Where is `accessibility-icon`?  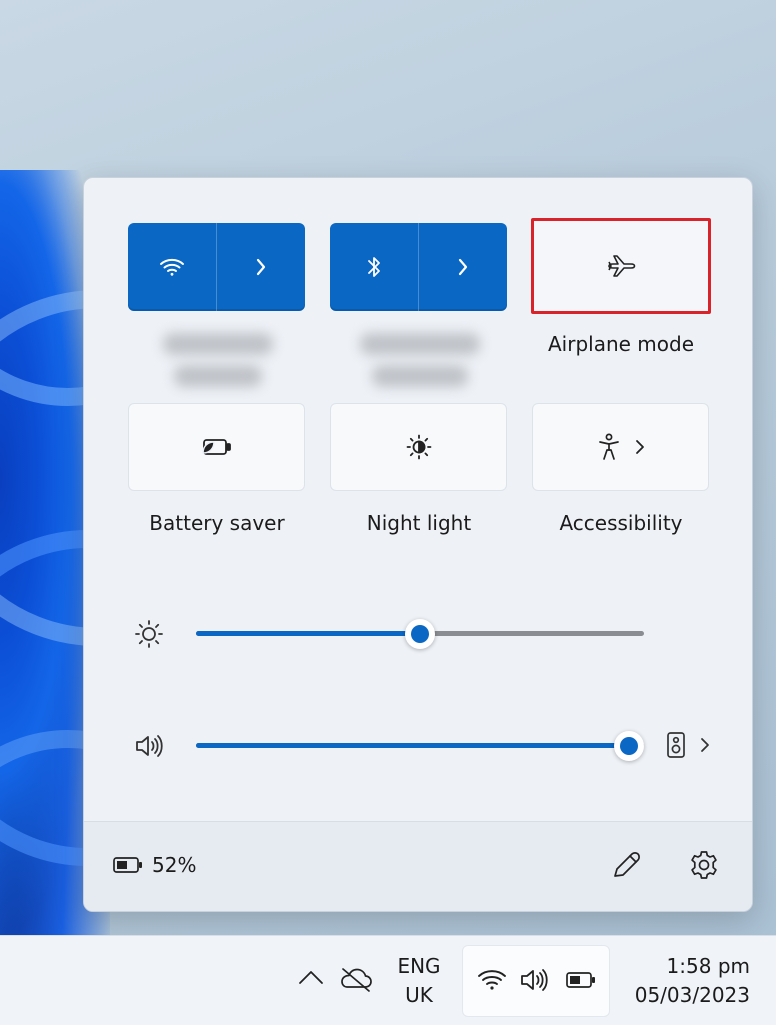 accessibility-icon is located at coordinates (609, 447).